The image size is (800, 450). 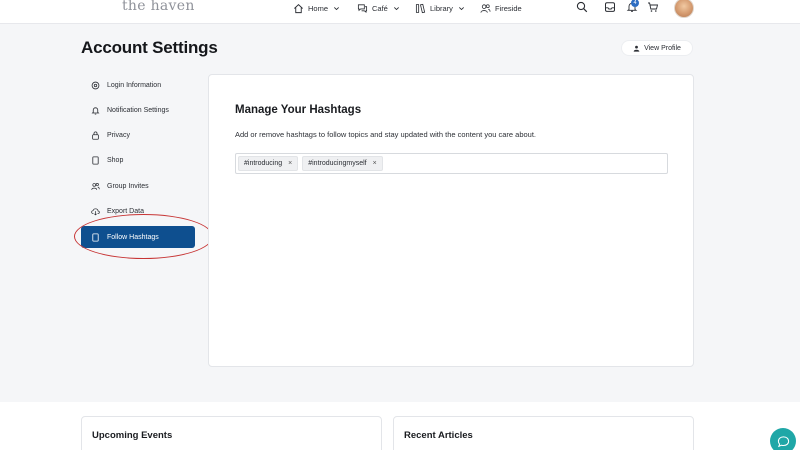 What do you see at coordinates (543, 433) in the screenshot?
I see `recent-articles-widget: Recent Articles` at bounding box center [543, 433].